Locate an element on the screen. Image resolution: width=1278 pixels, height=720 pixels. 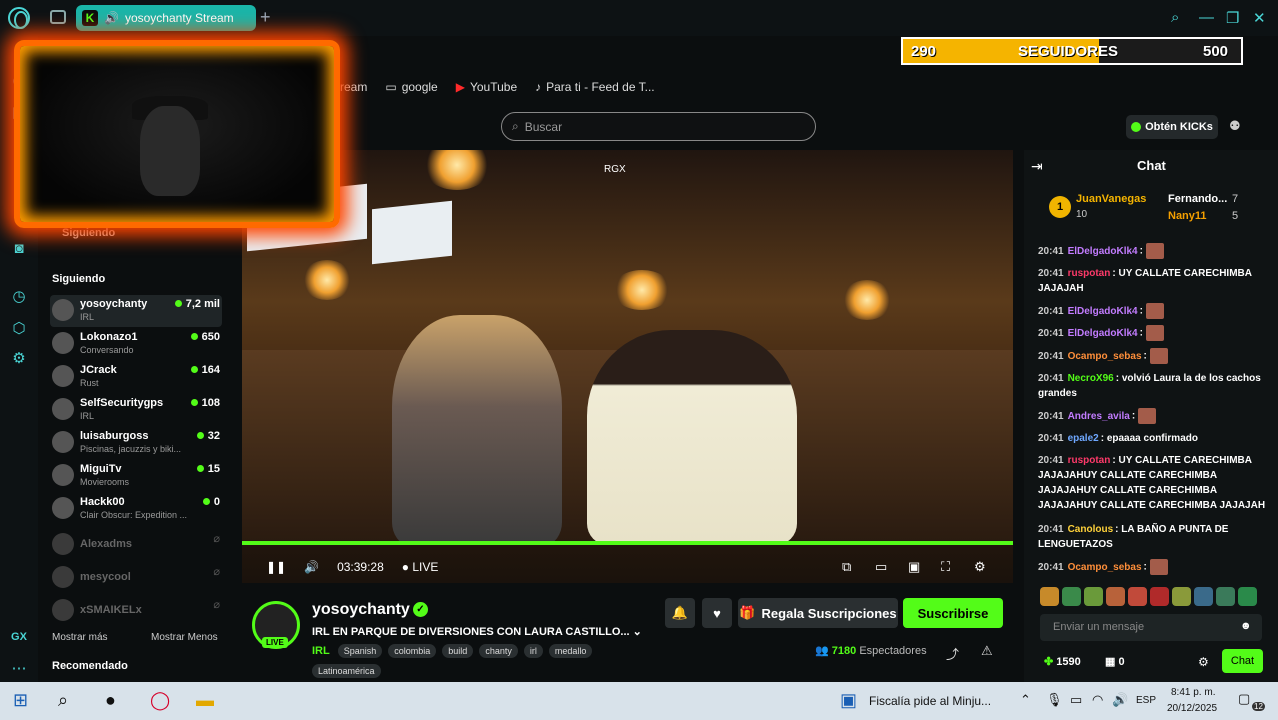
sidebar-channel: xSMAIKELx ⌀ is located at coordinates (136, 611).